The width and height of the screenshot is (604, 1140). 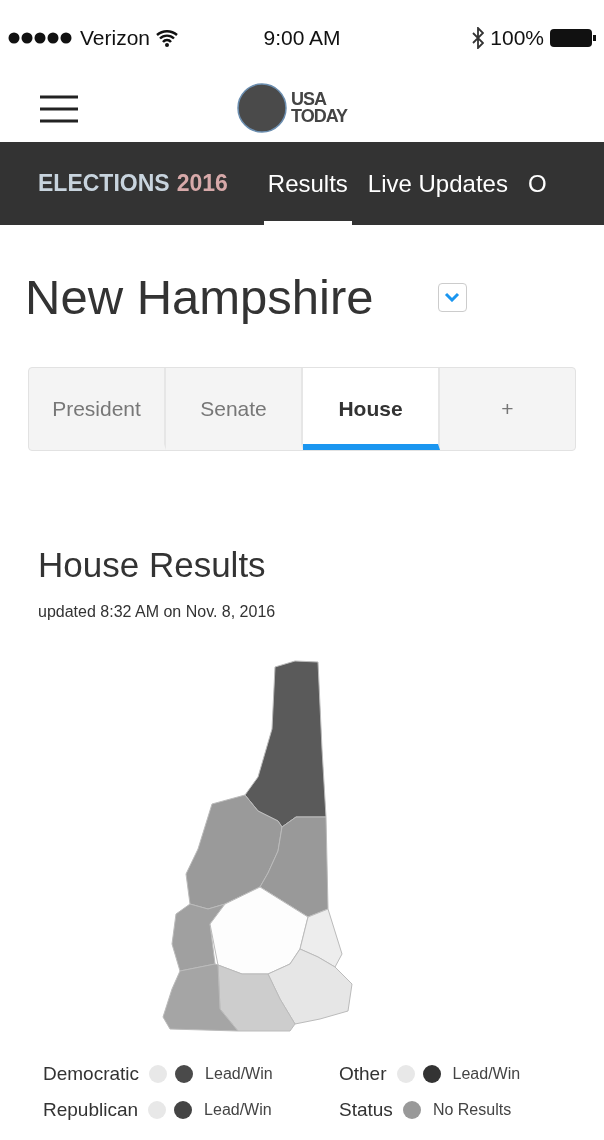 What do you see at coordinates (478, 37) in the screenshot?
I see `bluetooth-icon` at bounding box center [478, 37].